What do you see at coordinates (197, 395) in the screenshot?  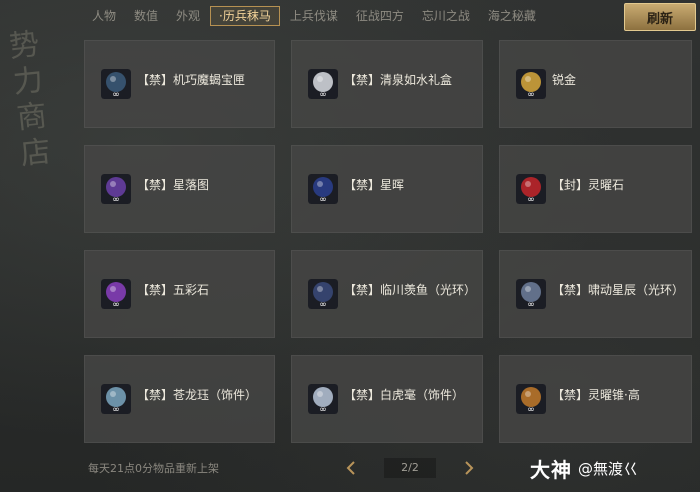 I see `item-name: 【禁】苍龙珏（饰件）` at bounding box center [197, 395].